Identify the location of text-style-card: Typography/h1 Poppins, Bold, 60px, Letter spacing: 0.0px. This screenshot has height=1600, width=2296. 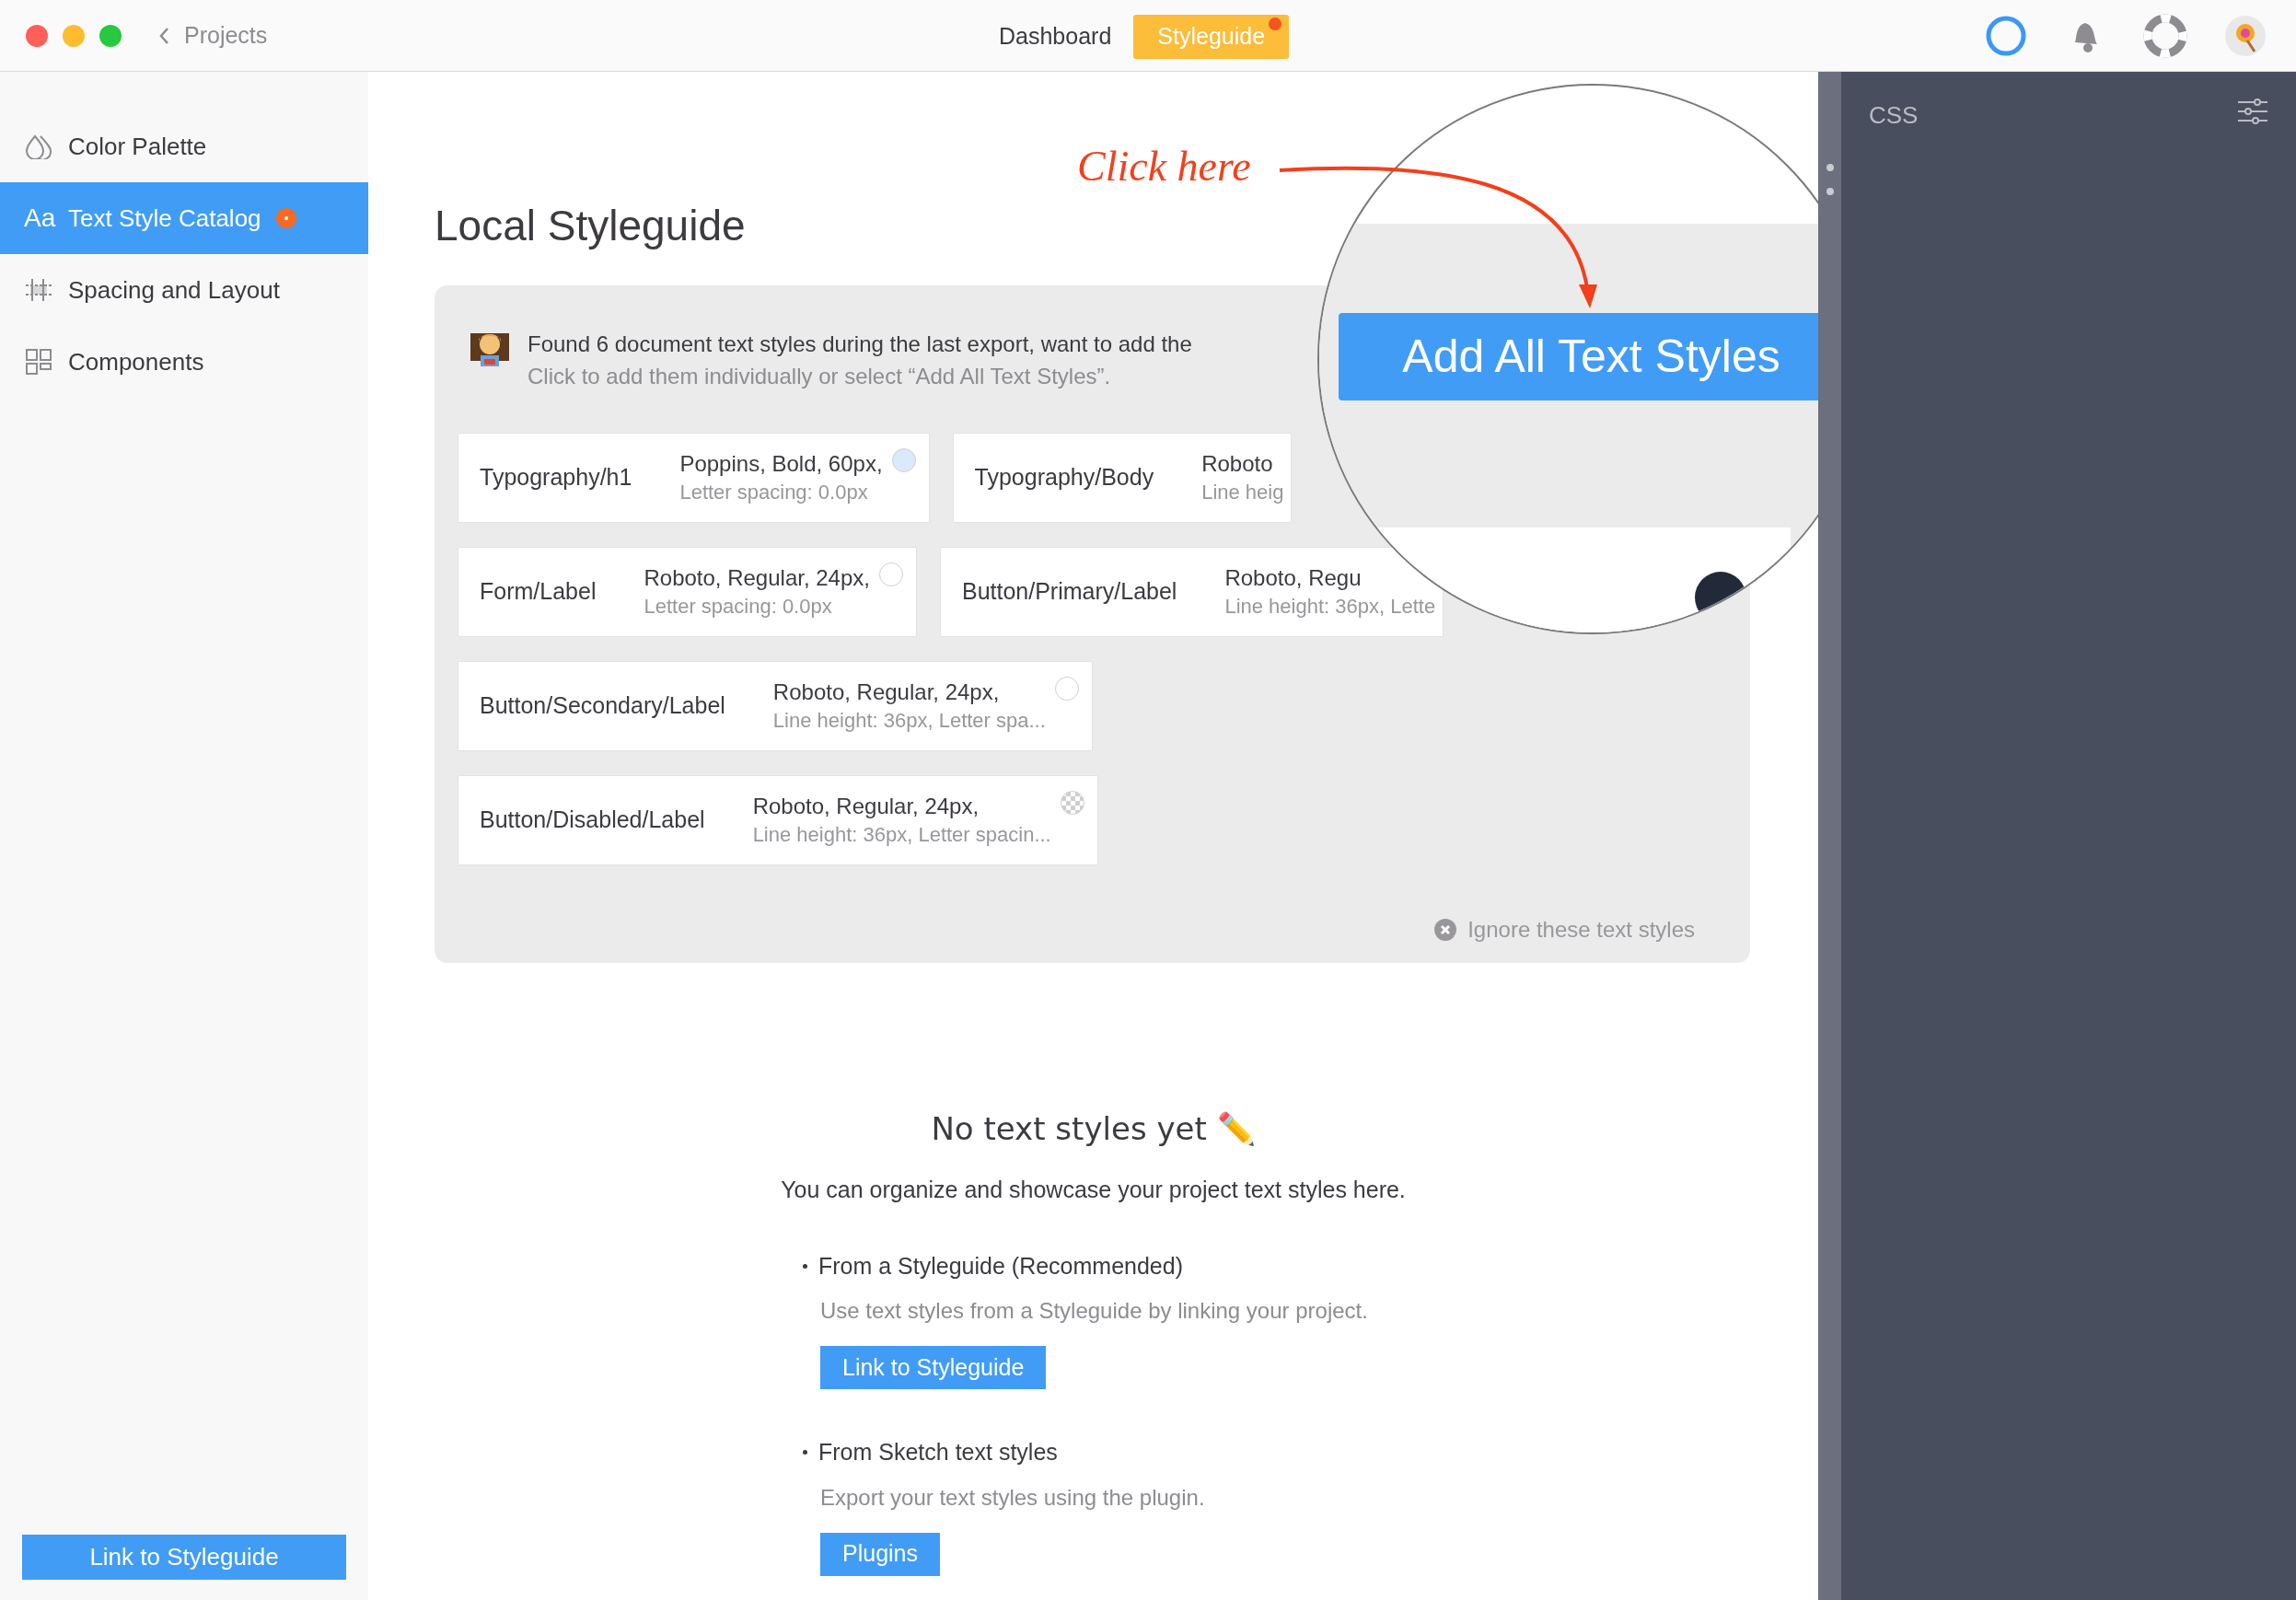
(694, 478).